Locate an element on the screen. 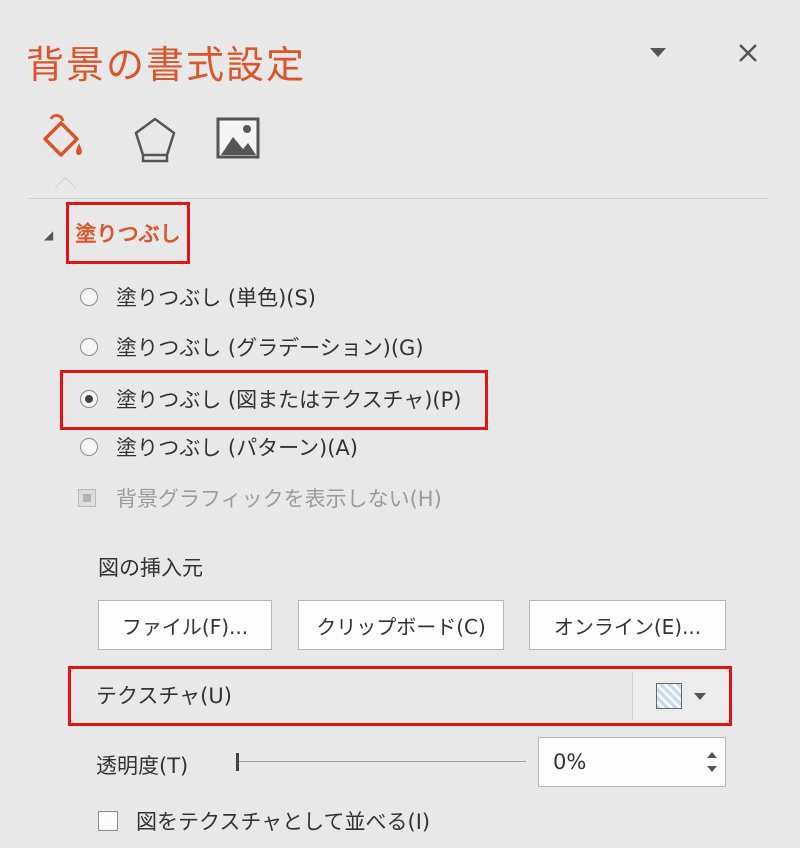 Image resolution: width=800 pixels, height=848 pixels. close-icon is located at coordinates (748, 53).